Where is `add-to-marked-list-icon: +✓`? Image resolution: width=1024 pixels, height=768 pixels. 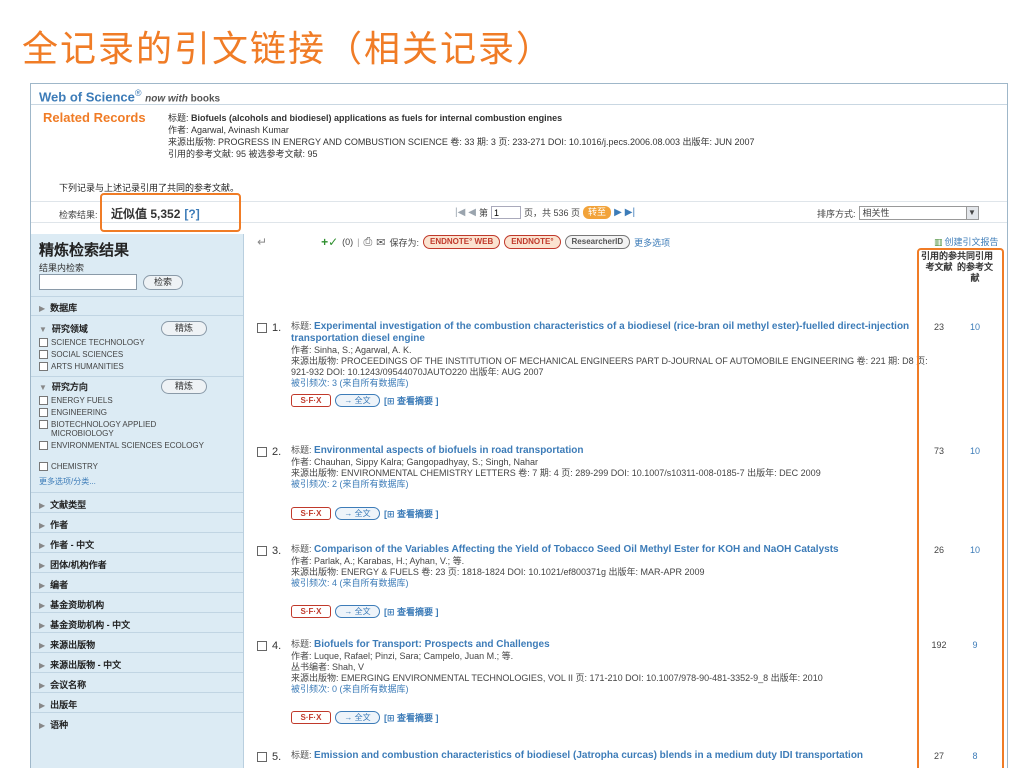 add-to-marked-list-icon: +✓ is located at coordinates (329, 242).